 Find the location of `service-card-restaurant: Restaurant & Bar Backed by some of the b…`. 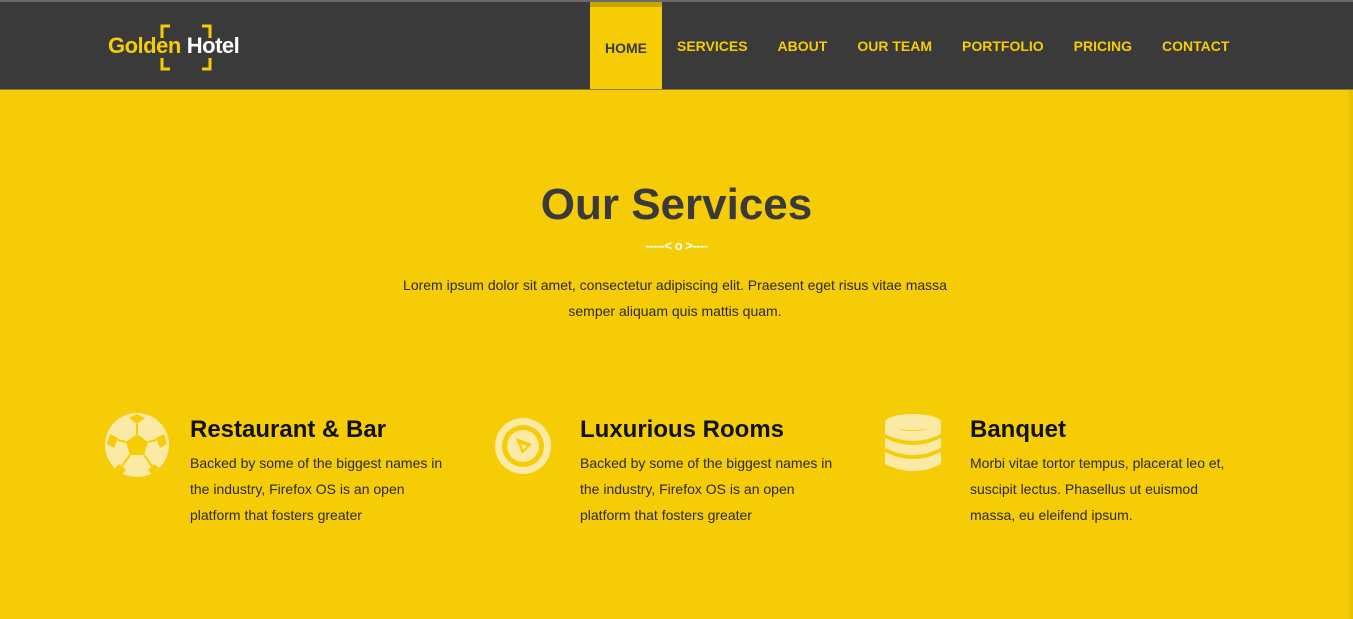

service-card-restaurant: Restaurant & Bar Backed by some of the b… is located at coordinates (284, 472).